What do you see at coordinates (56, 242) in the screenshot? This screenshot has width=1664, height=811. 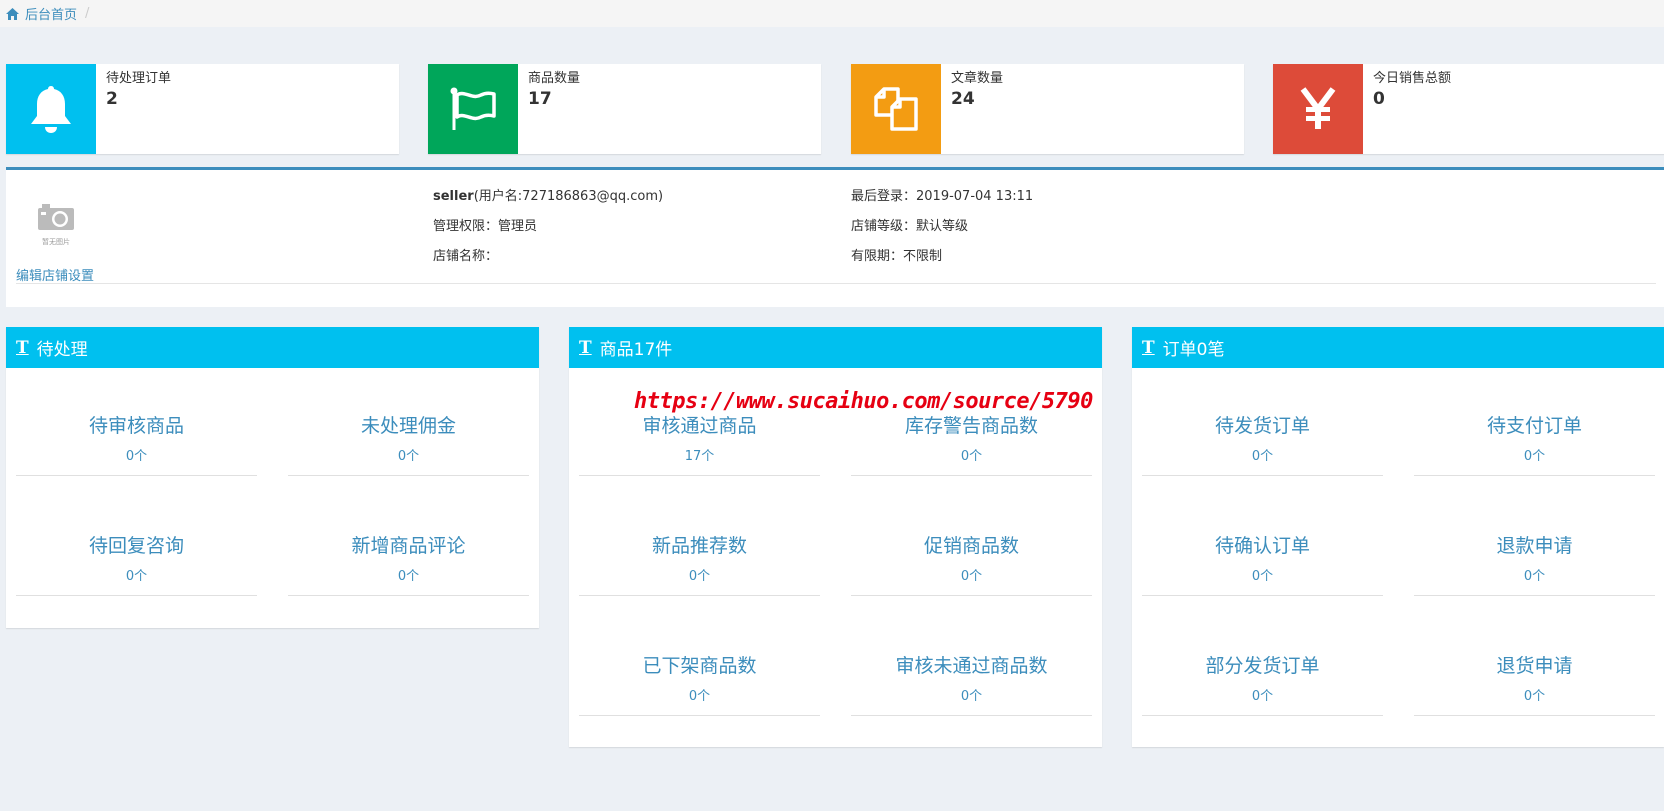 I see `photo-caption: 暂无图片` at bounding box center [56, 242].